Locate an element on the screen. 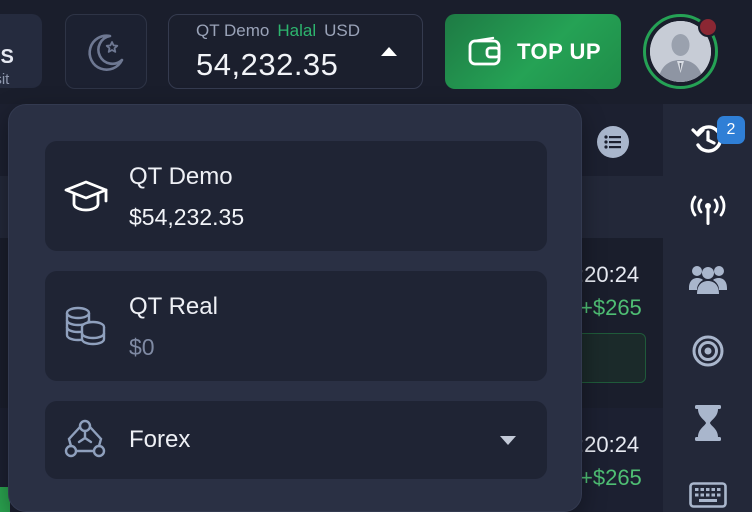 The width and height of the screenshot is (752, 512). caret-up-icon is located at coordinates (389, 51).